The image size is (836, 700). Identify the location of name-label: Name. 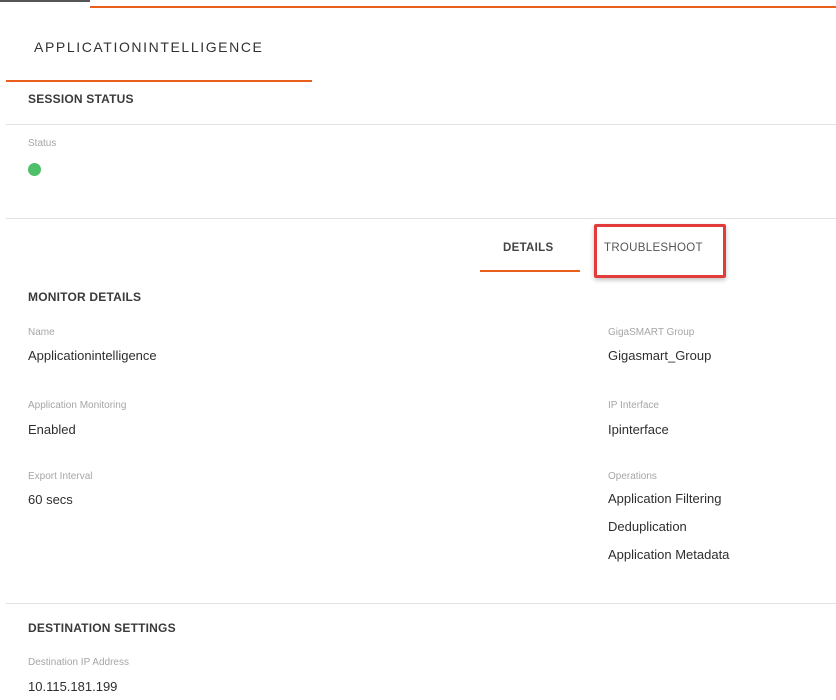
(41, 332).